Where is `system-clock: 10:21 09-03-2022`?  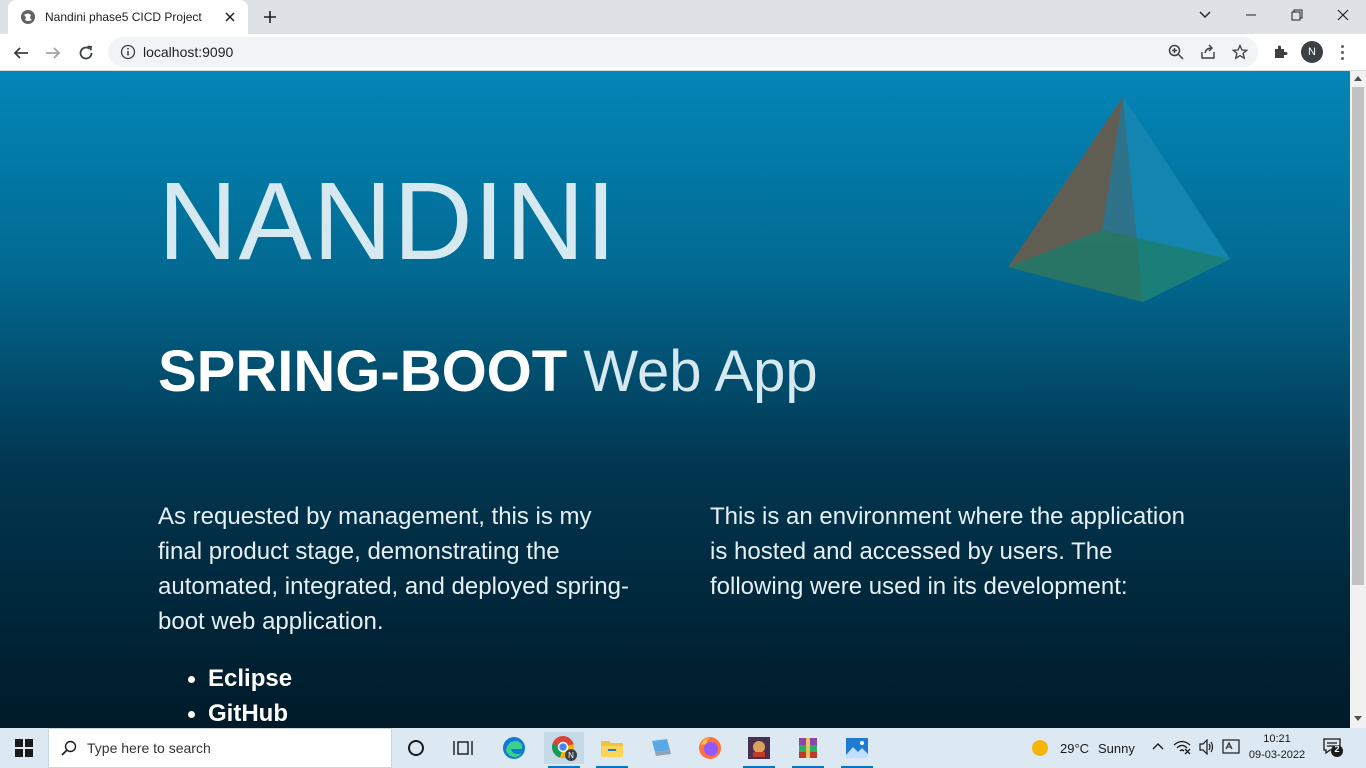 system-clock: 10:21 09-03-2022 is located at coordinates (1277, 747).